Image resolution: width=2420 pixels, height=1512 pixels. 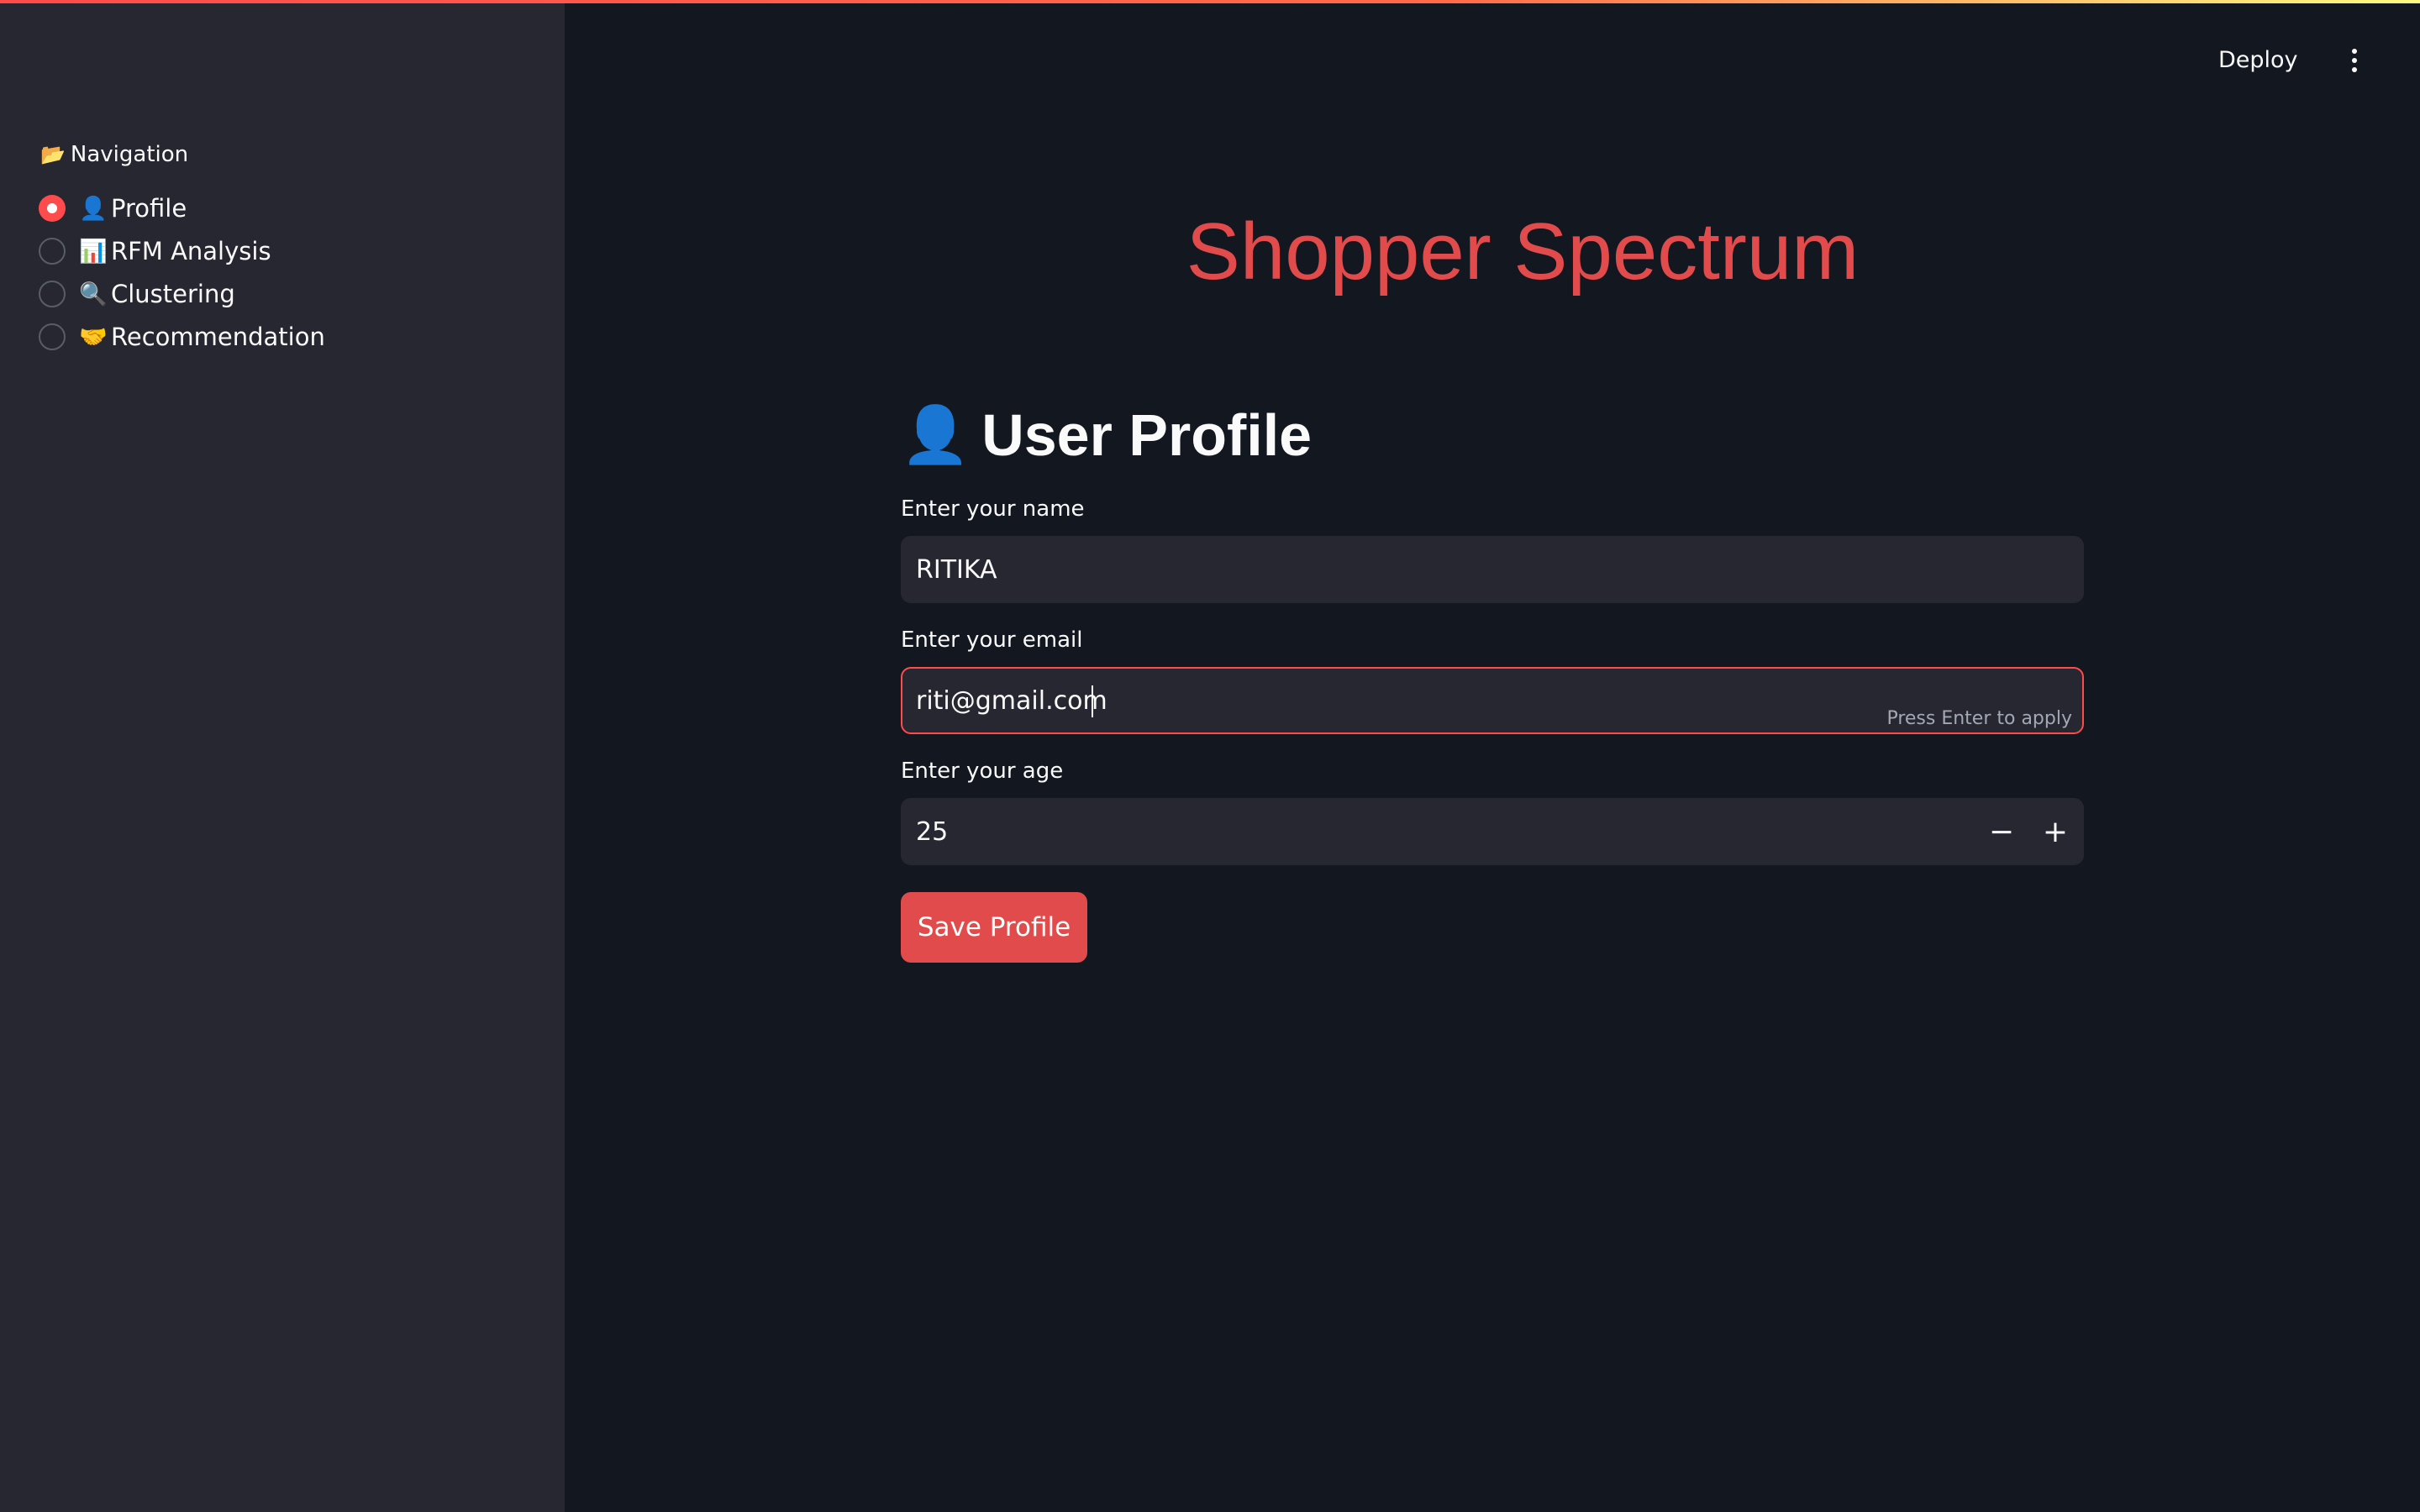 I want to click on age-stepper: − +, so click(x=1493, y=831).